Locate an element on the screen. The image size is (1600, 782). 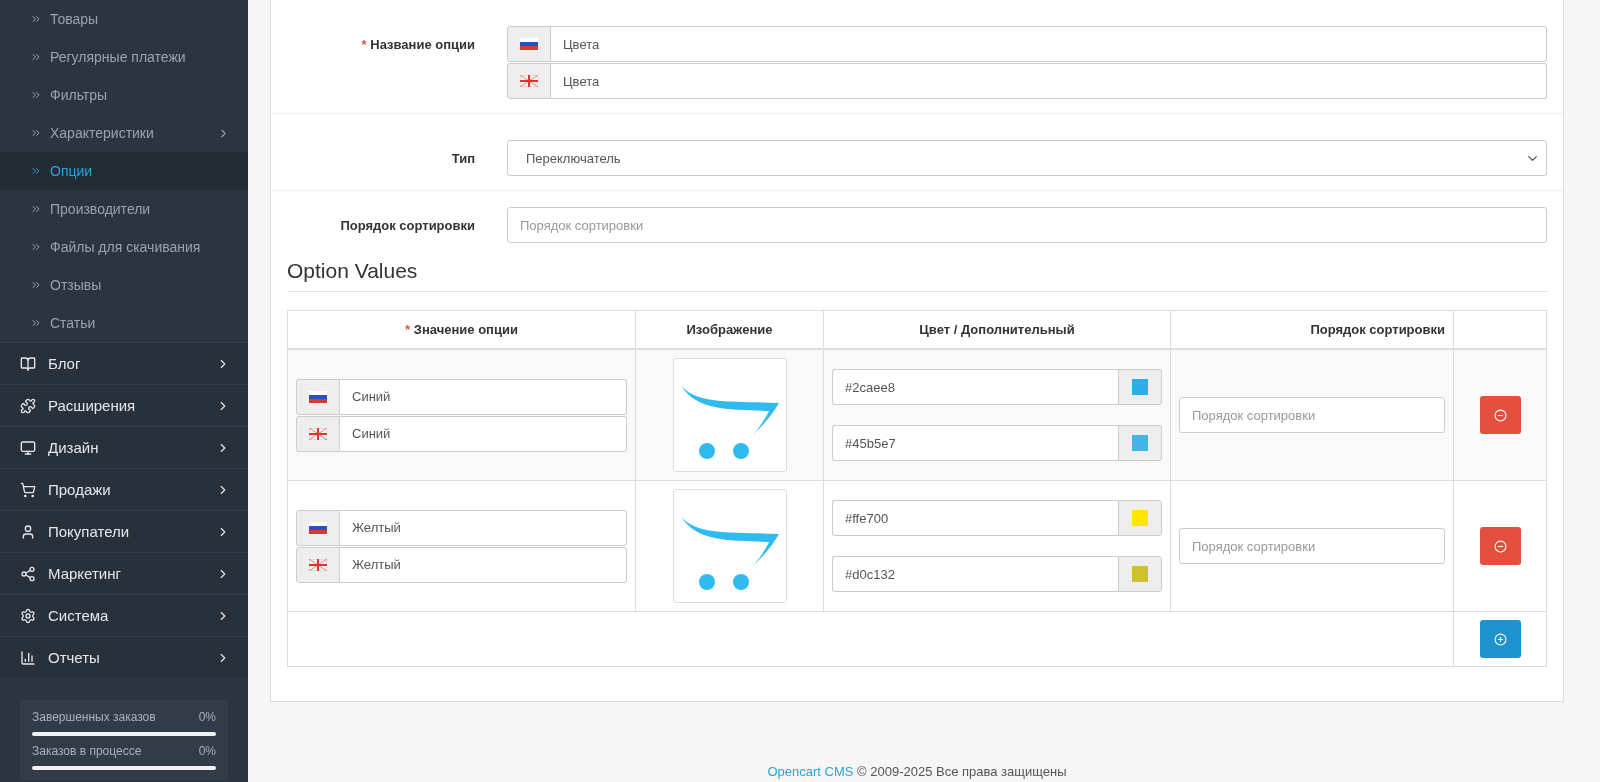
stat-label: Заказов в процессе is located at coordinates (87, 751).